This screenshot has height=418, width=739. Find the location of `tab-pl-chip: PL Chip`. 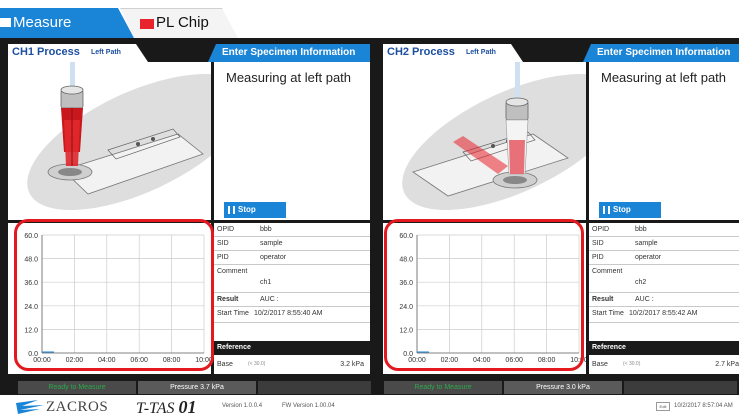

tab-pl-chip: PL Chip is located at coordinates (179, 23).